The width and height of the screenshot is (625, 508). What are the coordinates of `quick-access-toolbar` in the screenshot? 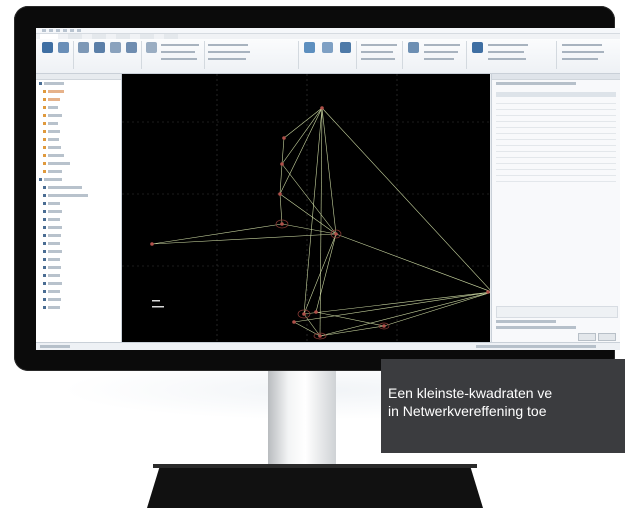 It's located at (102, 30).